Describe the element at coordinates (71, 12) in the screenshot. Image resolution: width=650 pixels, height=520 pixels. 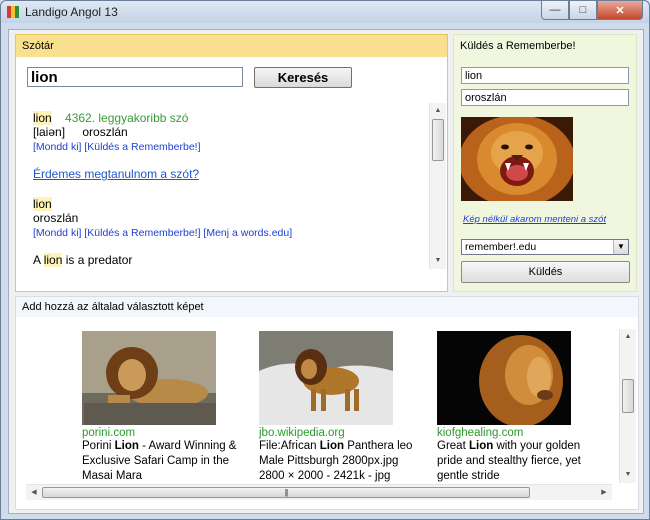
I see `window-title: Landigo Angol 13` at that location.